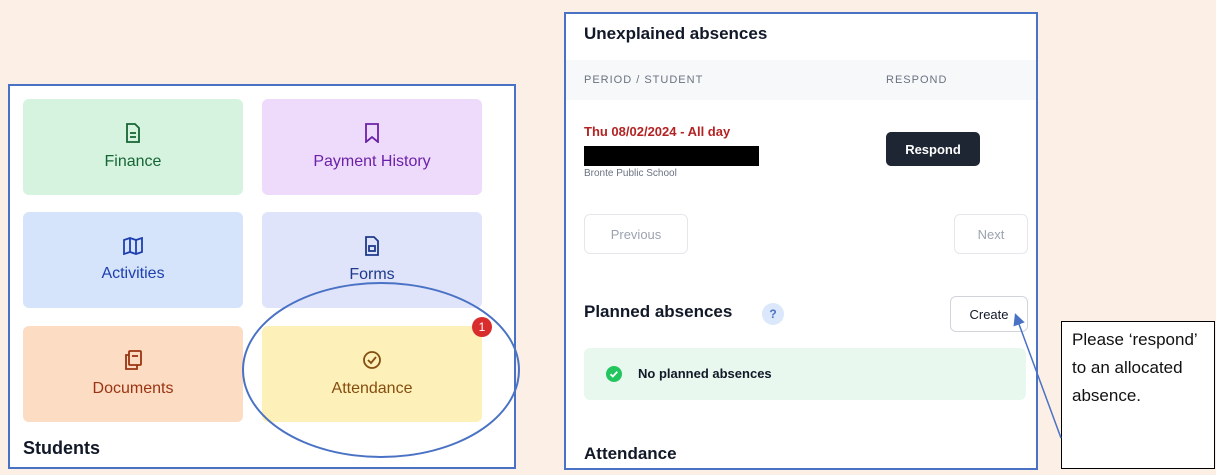  Describe the element at coordinates (133, 133) in the screenshot. I see `document-icon` at that location.